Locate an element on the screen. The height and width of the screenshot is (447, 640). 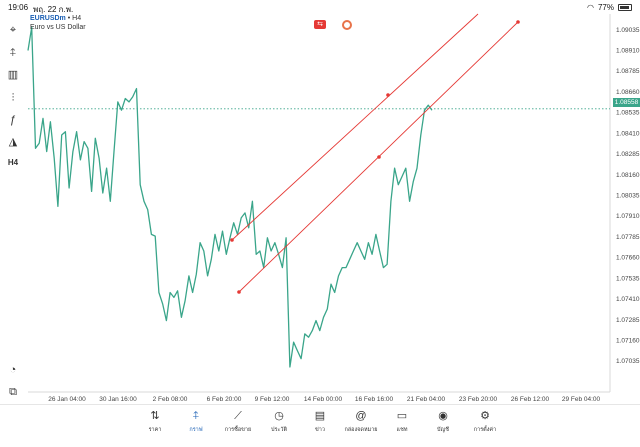
news-icon: ▤ is located at coordinates (320, 416).